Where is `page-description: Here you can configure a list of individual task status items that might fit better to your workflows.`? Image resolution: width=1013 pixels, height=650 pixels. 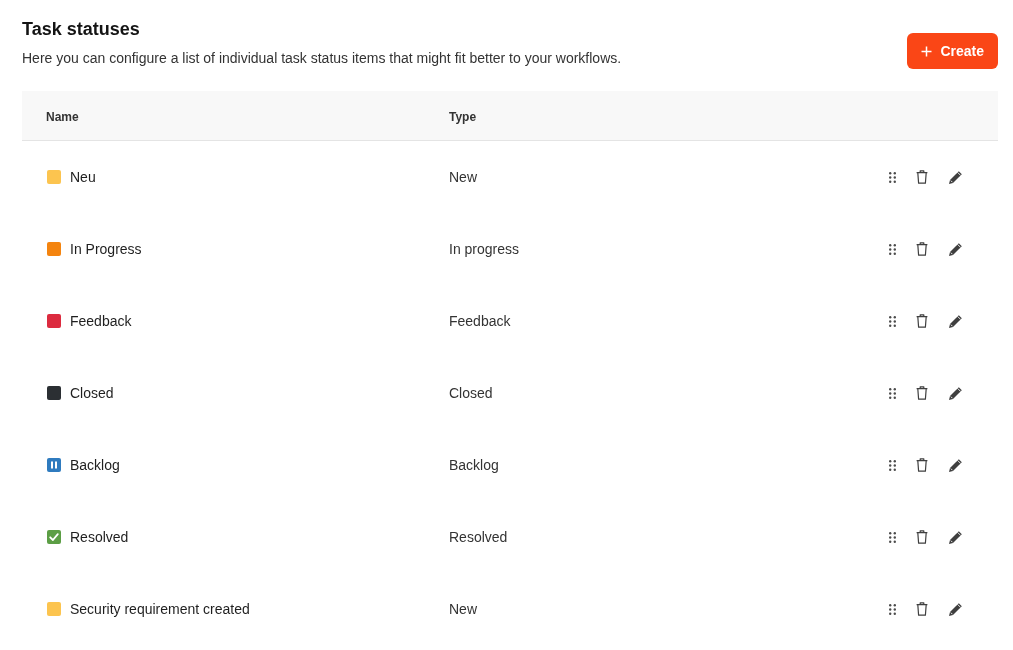 page-description: Here you can configure a list of individual task status items that might fit better to your workflows. is located at coordinates (322, 58).